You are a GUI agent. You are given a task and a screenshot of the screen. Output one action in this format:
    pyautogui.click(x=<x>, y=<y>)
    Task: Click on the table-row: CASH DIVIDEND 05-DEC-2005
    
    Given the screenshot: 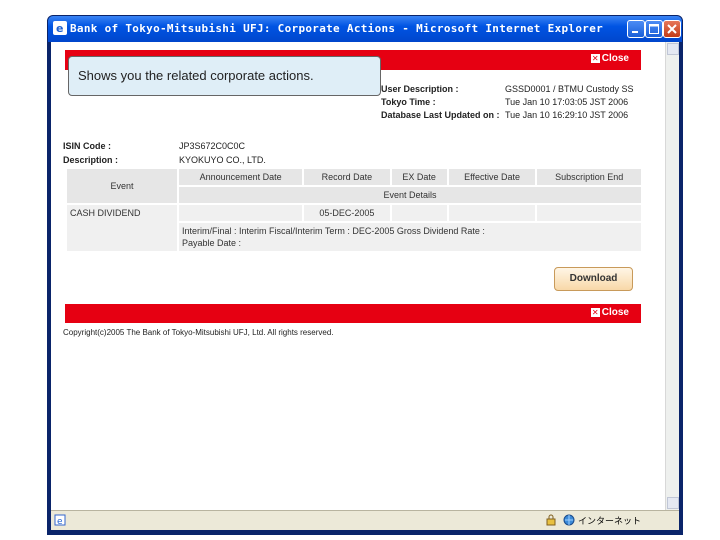 What is the action you would take?
    pyautogui.click(x=354, y=228)
    